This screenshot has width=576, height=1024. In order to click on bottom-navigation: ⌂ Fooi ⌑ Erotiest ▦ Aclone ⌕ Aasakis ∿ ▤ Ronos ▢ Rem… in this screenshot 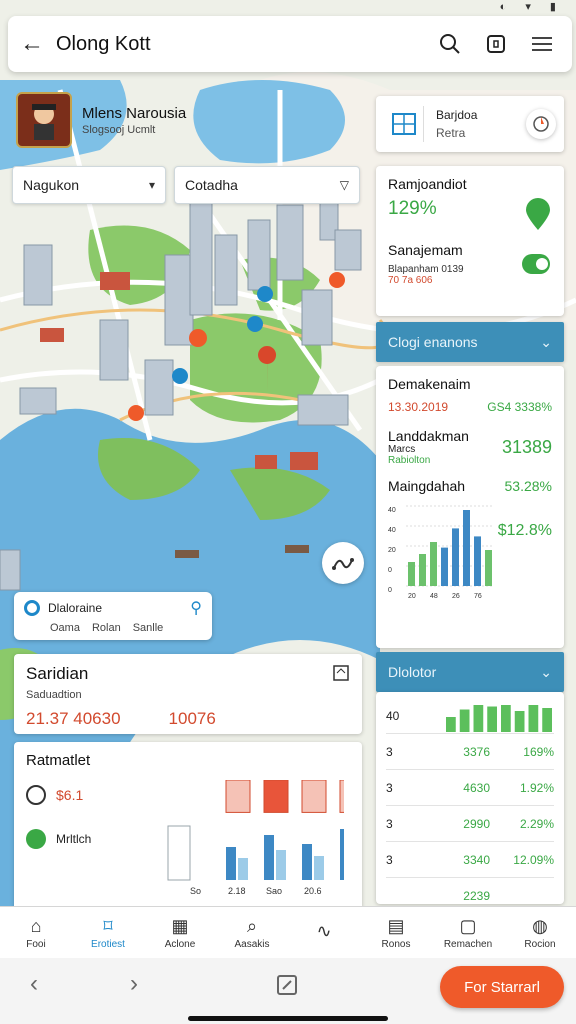, I will do `click(288, 932)`.